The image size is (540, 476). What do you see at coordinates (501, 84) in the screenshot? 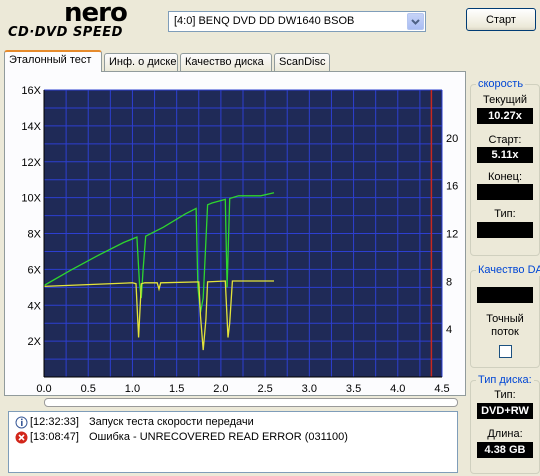
I see `speed-group-title: скорость` at bounding box center [501, 84].